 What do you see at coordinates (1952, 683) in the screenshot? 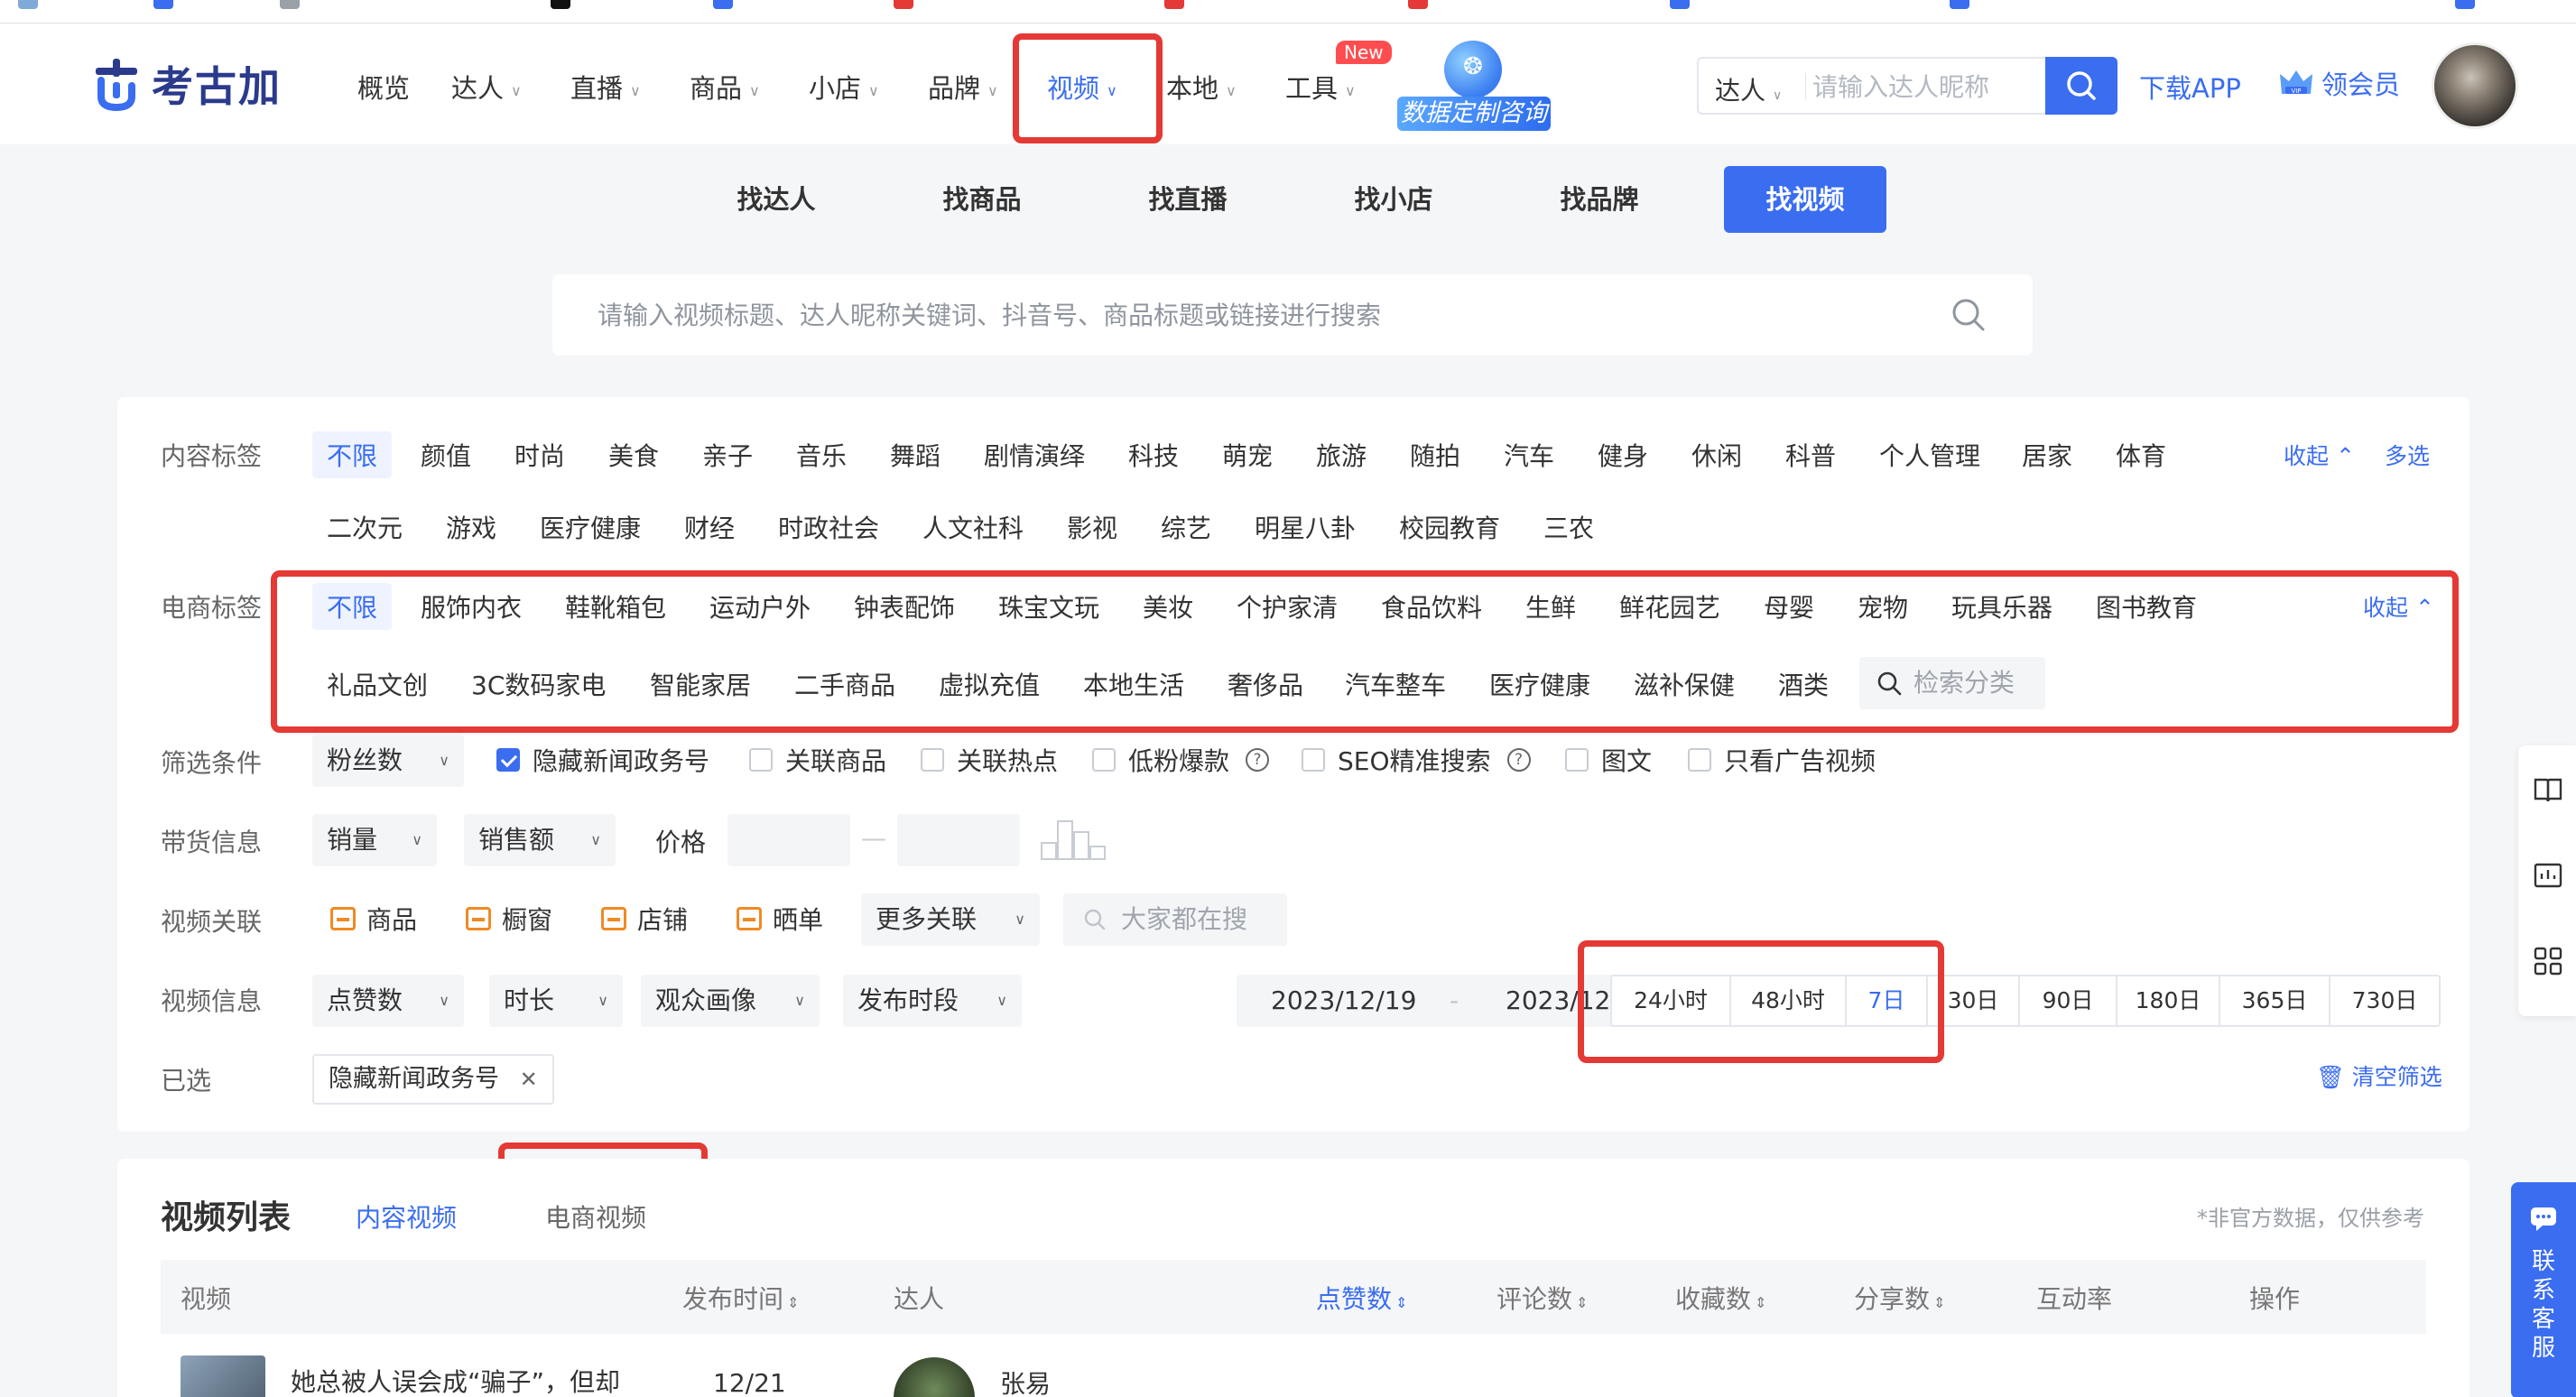
I see `ecom-category-search: 检索分类` at bounding box center [1952, 683].